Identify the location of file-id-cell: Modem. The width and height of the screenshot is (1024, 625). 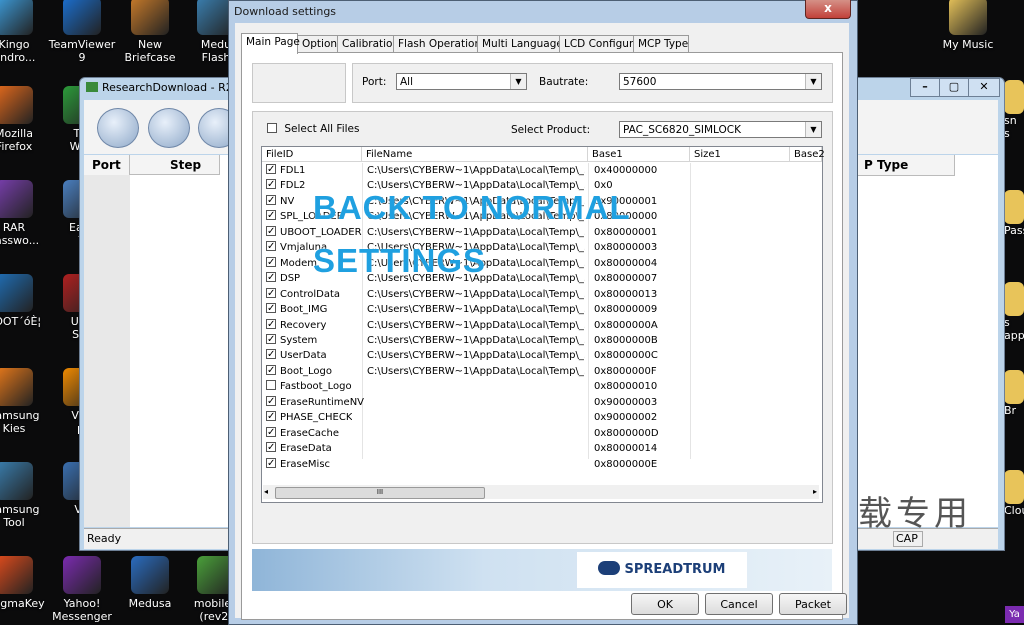
(291, 263).